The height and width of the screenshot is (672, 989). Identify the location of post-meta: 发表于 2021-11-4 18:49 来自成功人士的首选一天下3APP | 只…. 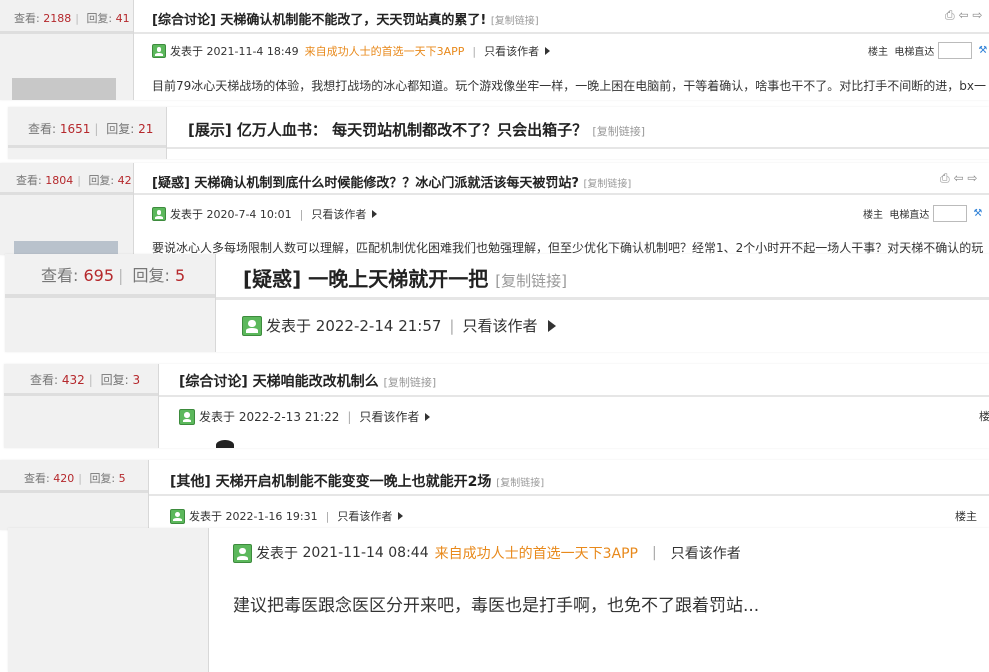
(351, 51).